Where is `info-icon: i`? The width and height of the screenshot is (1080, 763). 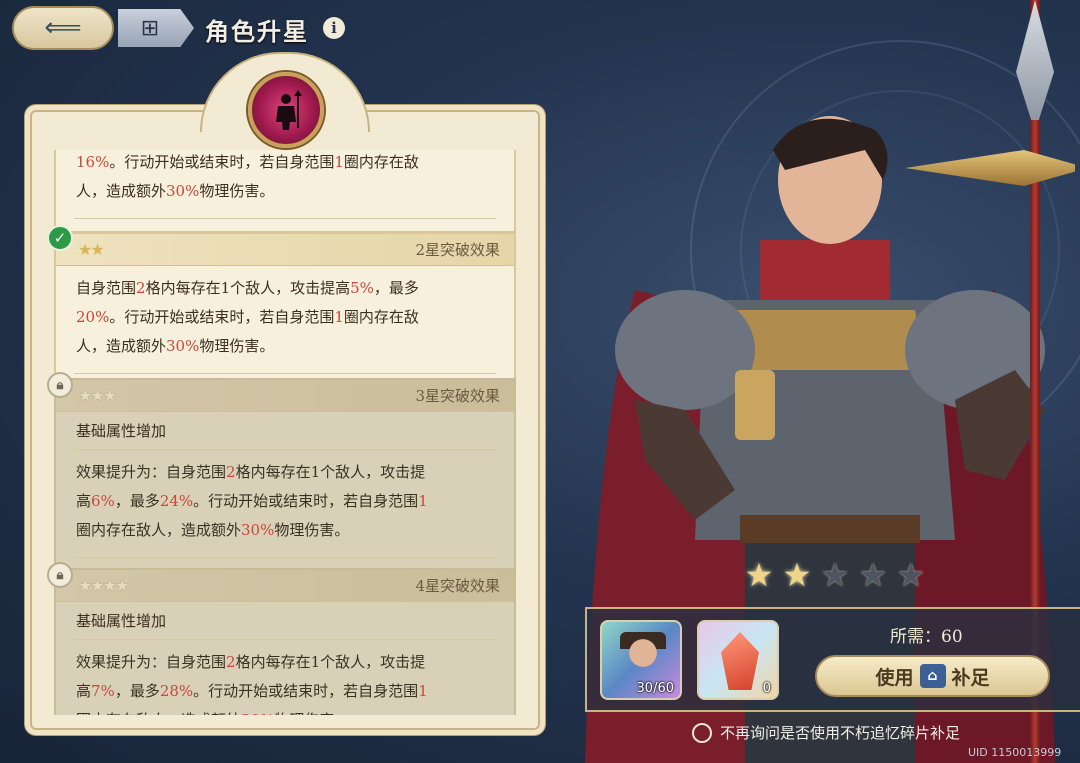 info-icon: i is located at coordinates (334, 28).